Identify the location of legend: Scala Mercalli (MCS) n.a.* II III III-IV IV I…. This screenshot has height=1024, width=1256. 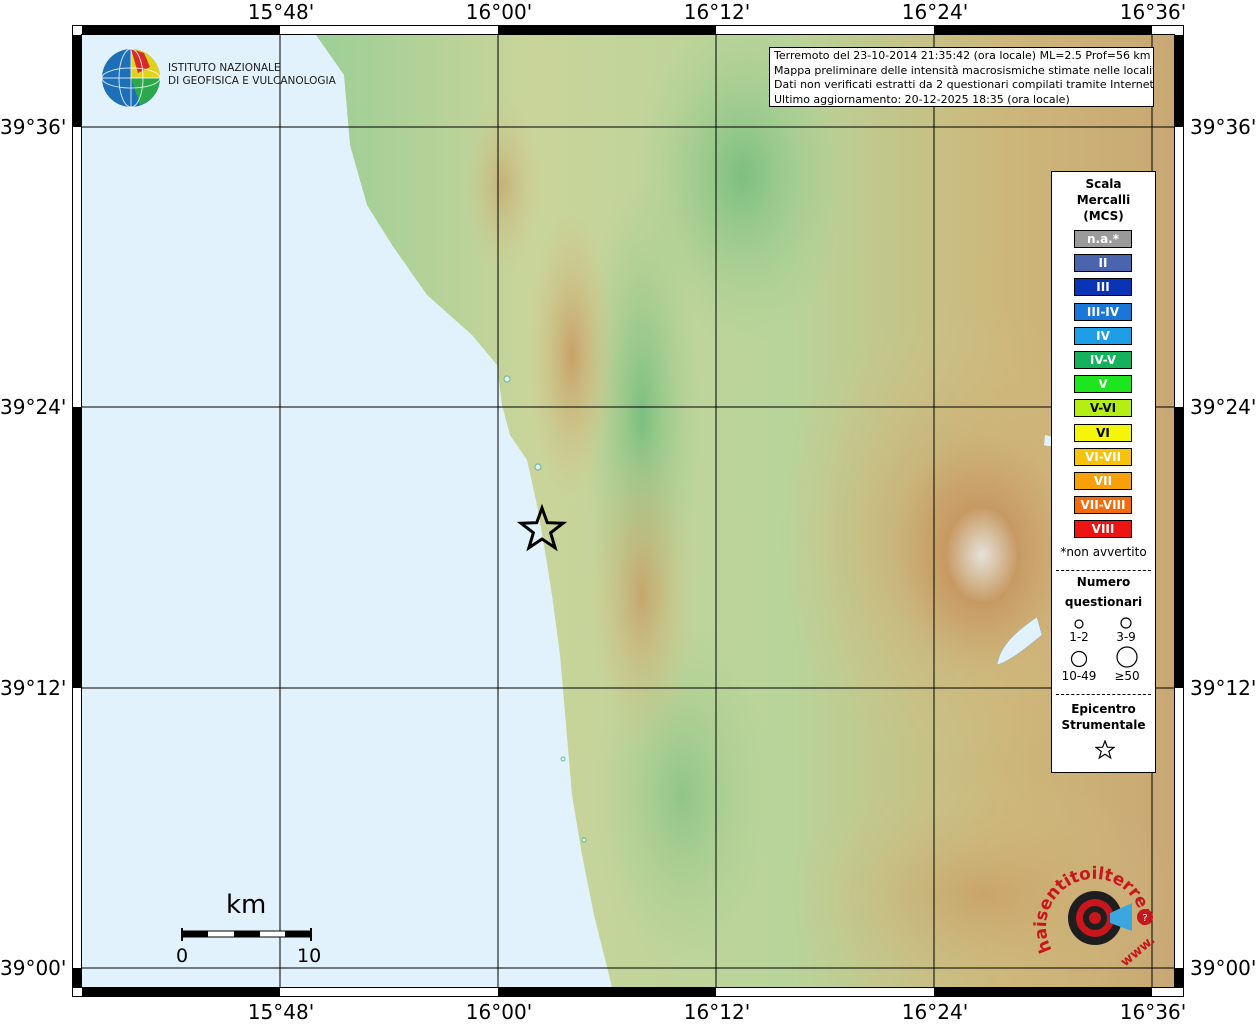
(1103, 472).